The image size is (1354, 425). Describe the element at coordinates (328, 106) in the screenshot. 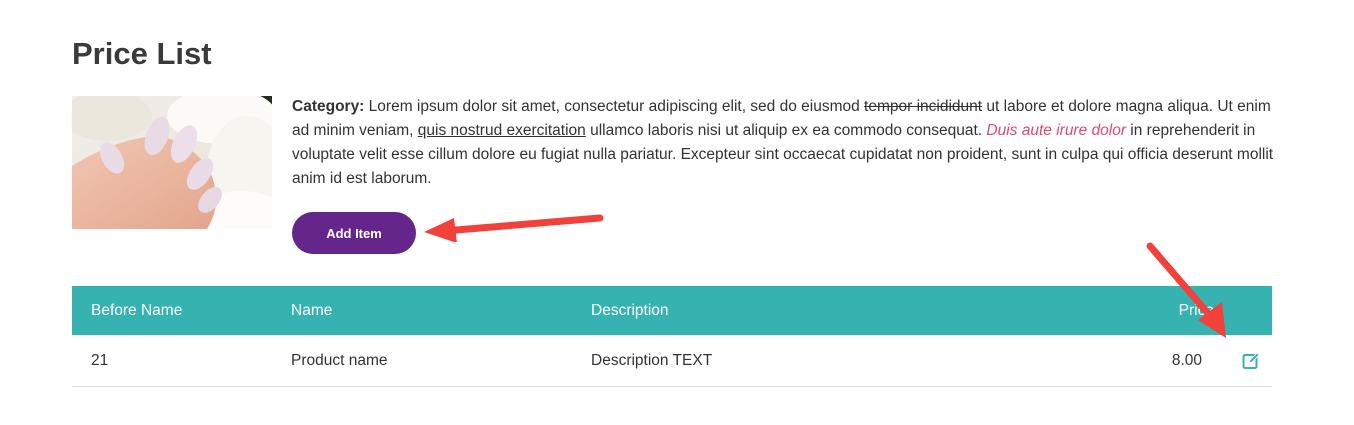

I see `category-label: Category:` at that location.